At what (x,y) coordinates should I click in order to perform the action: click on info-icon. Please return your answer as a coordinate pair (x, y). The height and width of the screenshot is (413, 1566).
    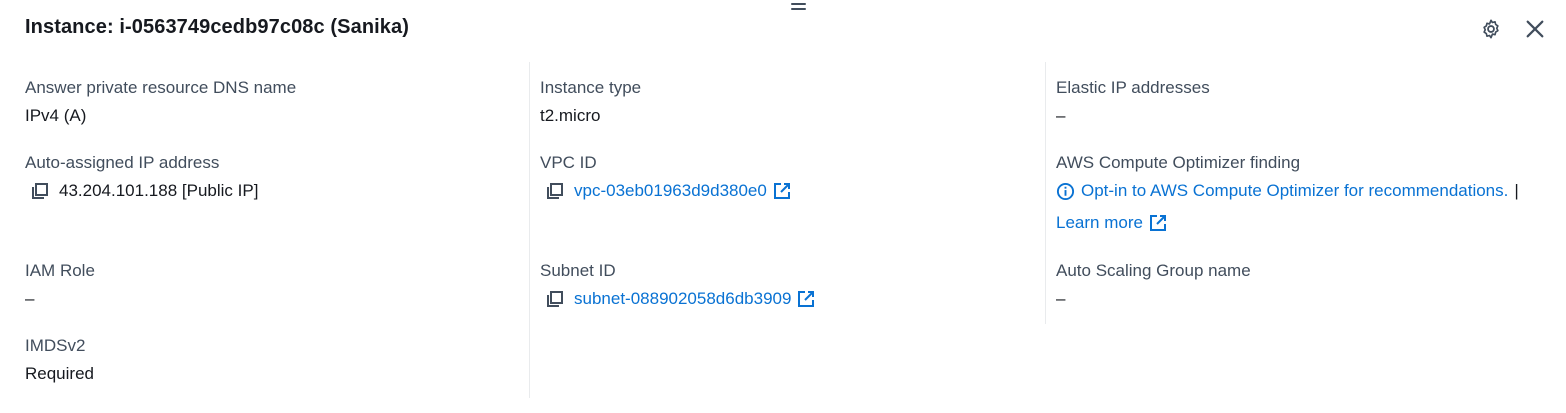
    Looking at the image, I should click on (1065, 191).